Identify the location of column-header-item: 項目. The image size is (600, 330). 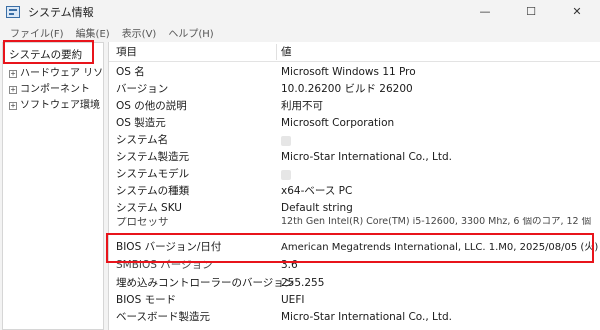
(126, 52).